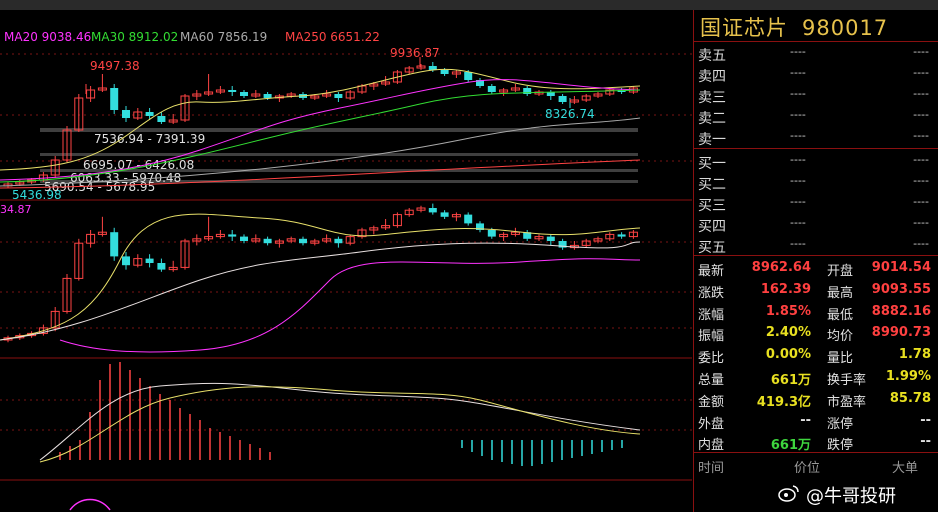  I want to click on quote-value: 1.85%, so click(788, 311).